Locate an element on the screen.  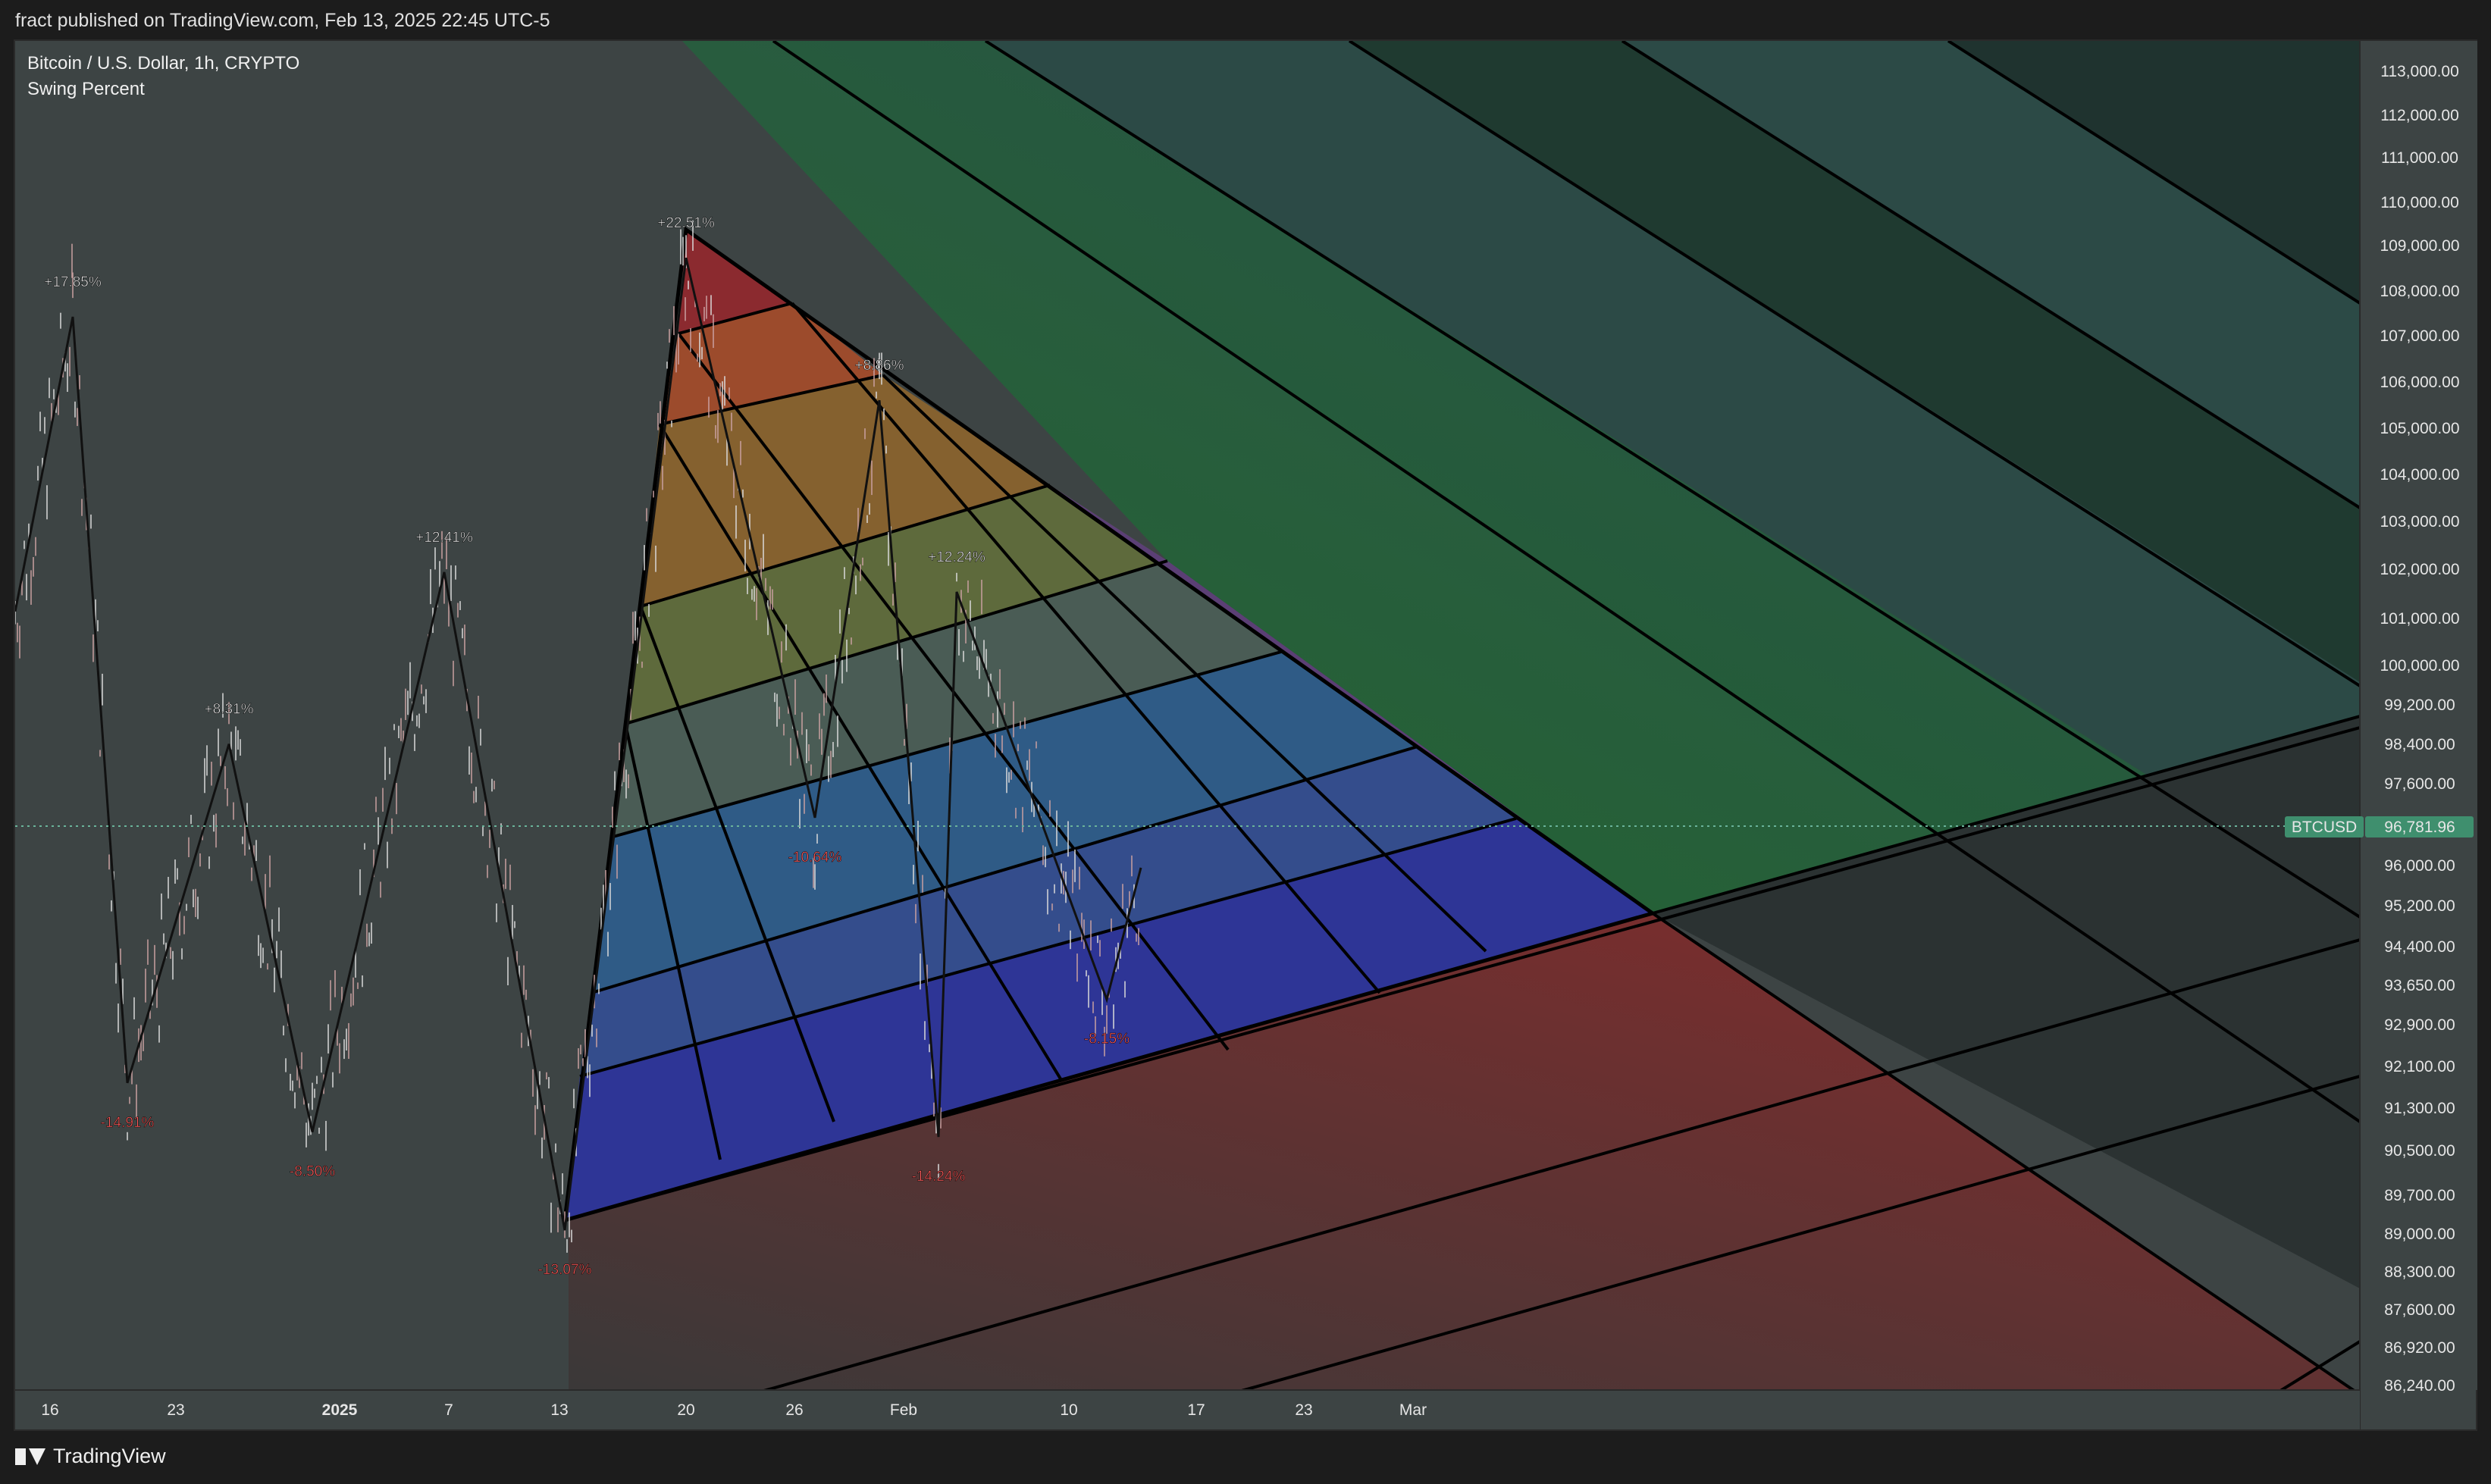
footer-brand-text: TradingView is located at coordinates (109, 1456).